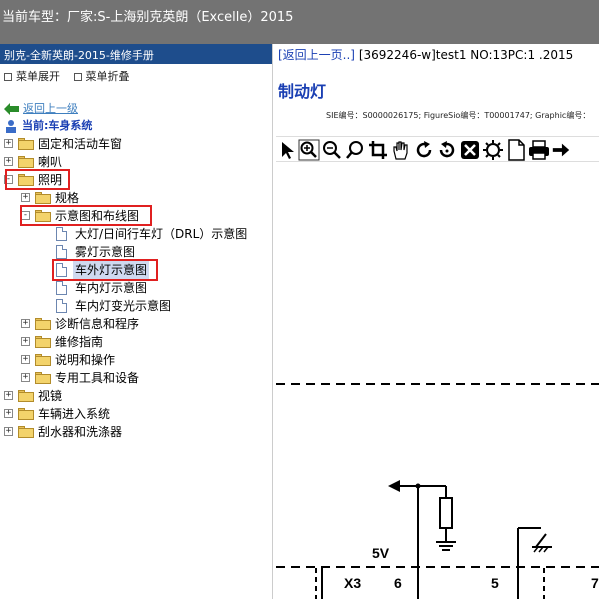 The width and height of the screenshot is (599, 599). I want to click on page-icon, so click(516, 150).